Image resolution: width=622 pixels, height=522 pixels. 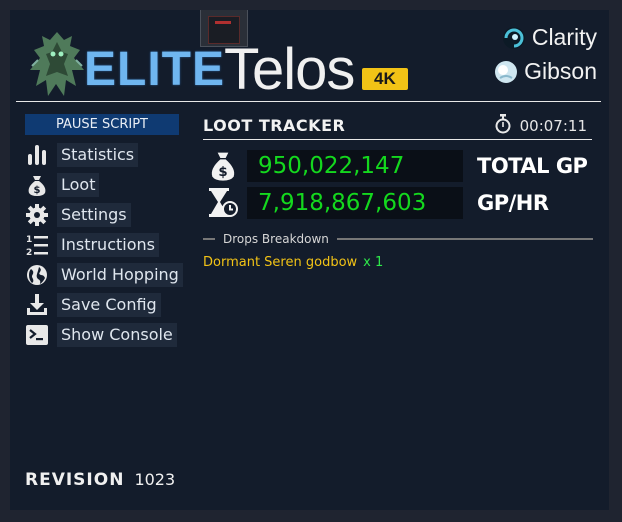 I want to click on total-gp-row: $ 950,022,147 TOTAL GP, so click(x=395, y=166).